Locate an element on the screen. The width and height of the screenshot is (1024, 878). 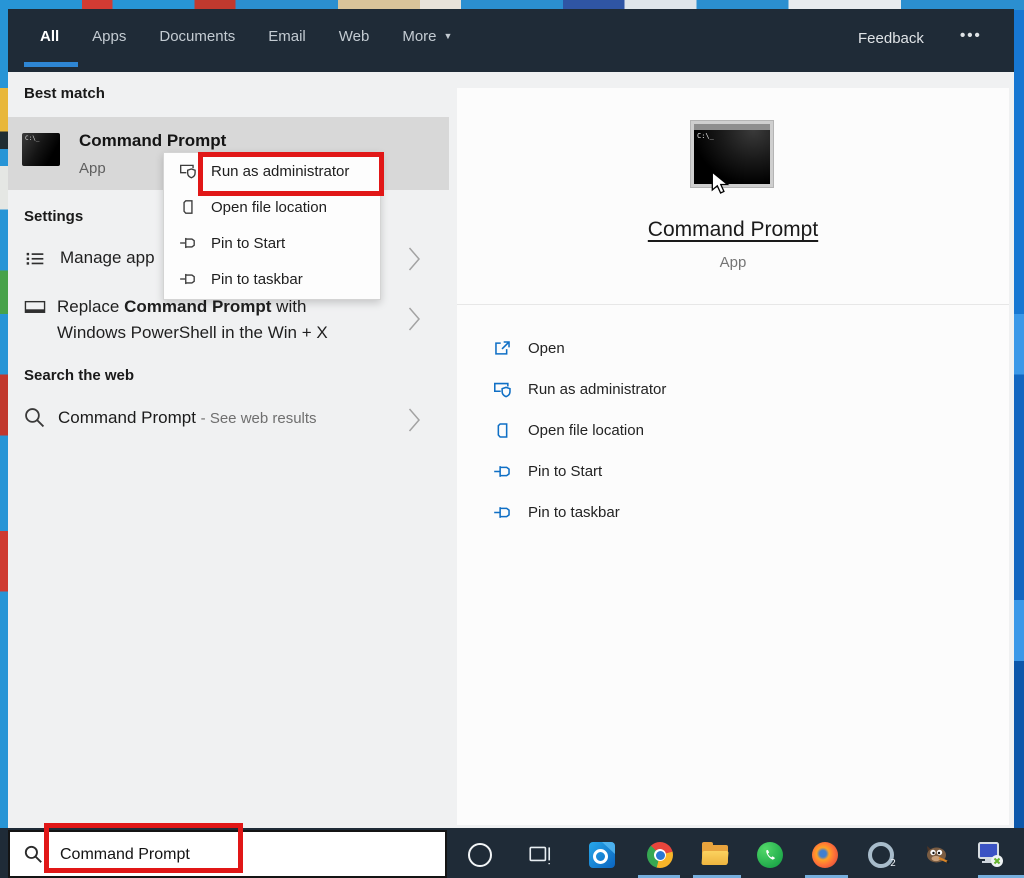
context-menu-item-pin-start: Pin to Start is located at coordinates (272, 243).